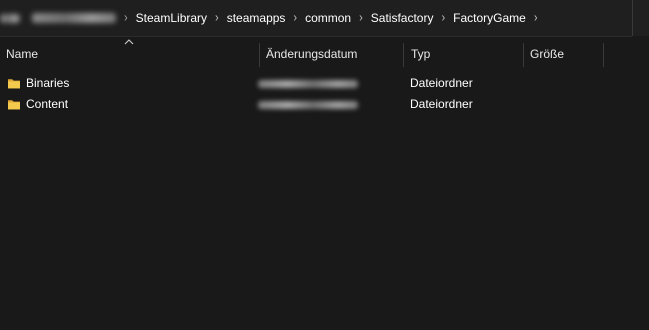 The height and width of the screenshot is (330, 649). I want to click on breadcrumb-item-steamlibrary: SteamLibrary, so click(171, 18).